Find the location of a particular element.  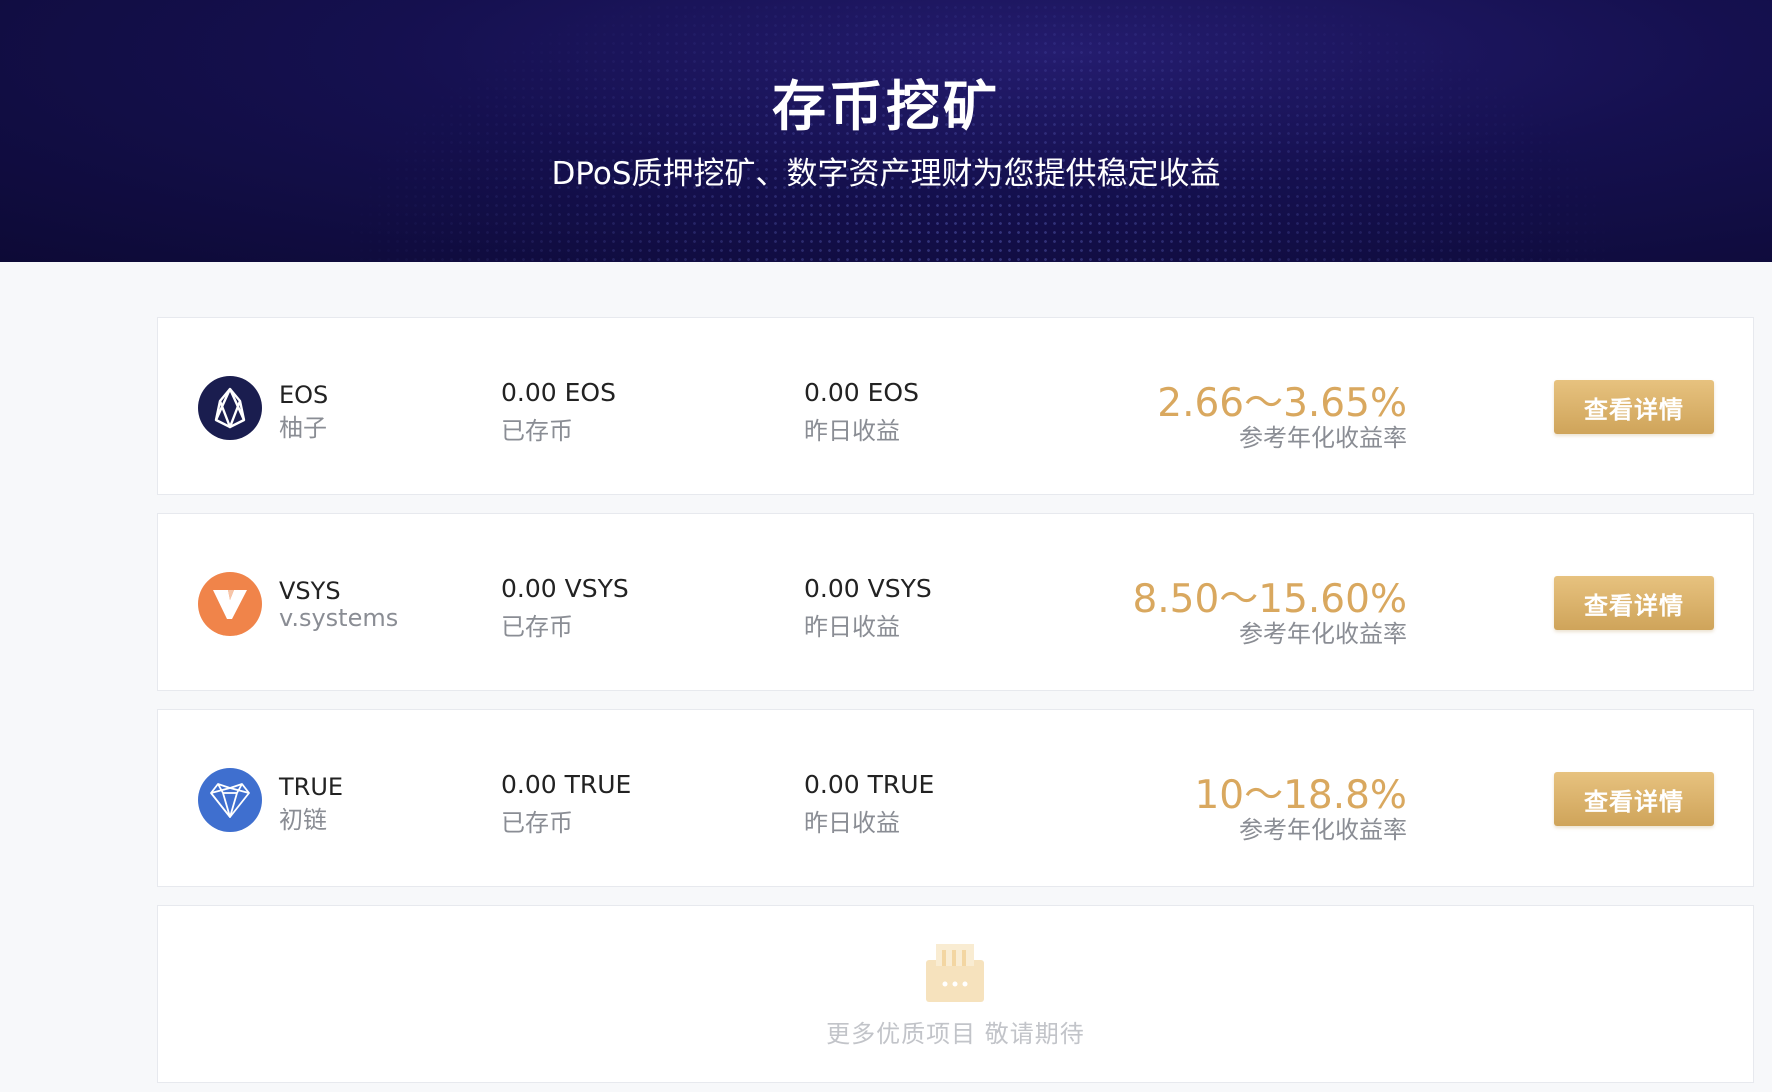

deposited-value: 0.00 EOS is located at coordinates (558, 392).